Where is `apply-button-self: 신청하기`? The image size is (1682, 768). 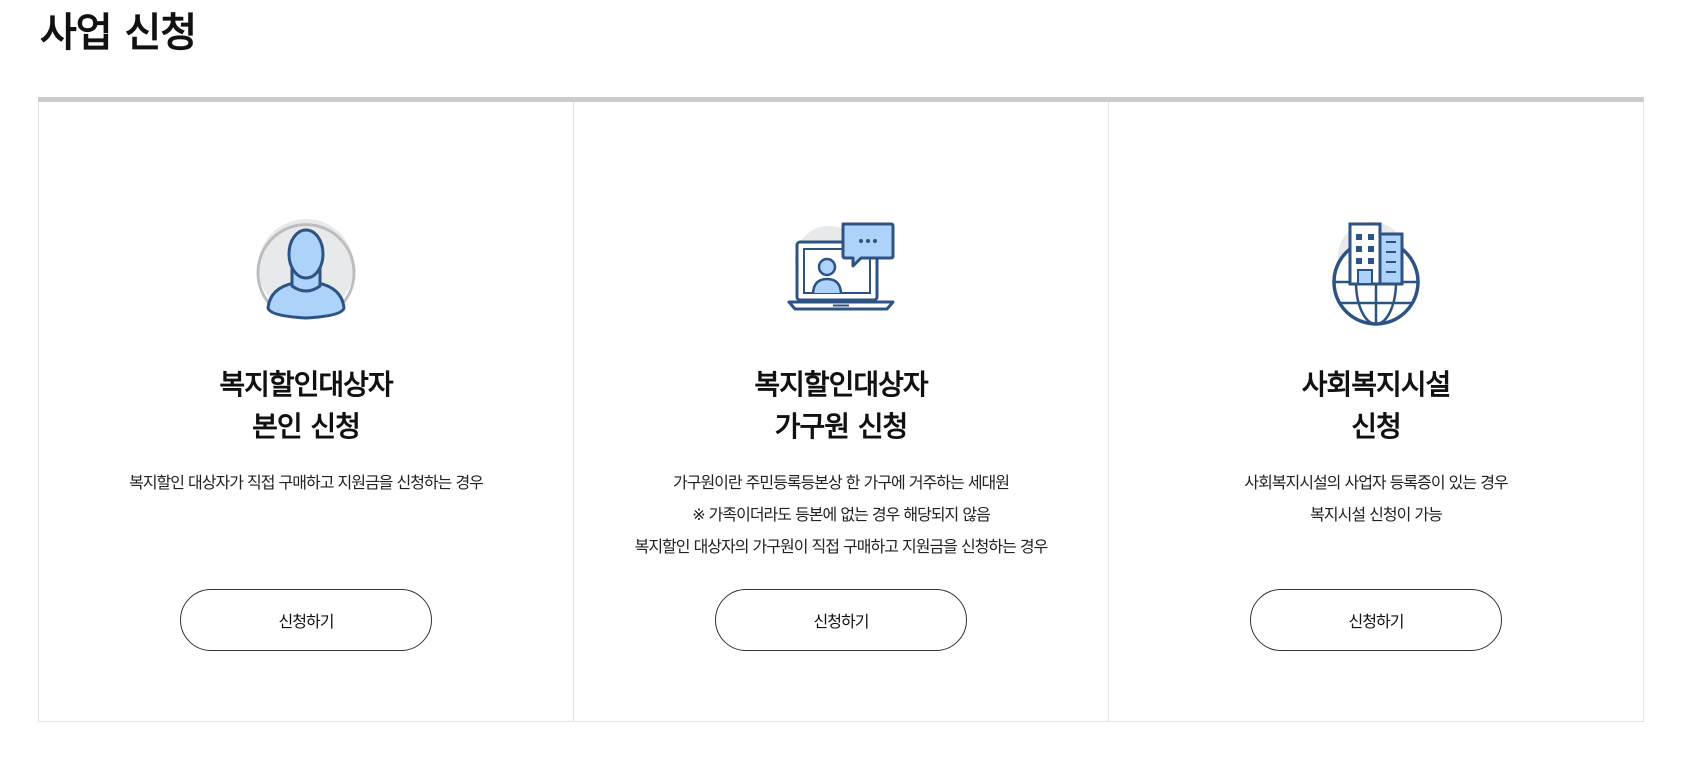 apply-button-self: 신청하기 is located at coordinates (306, 620).